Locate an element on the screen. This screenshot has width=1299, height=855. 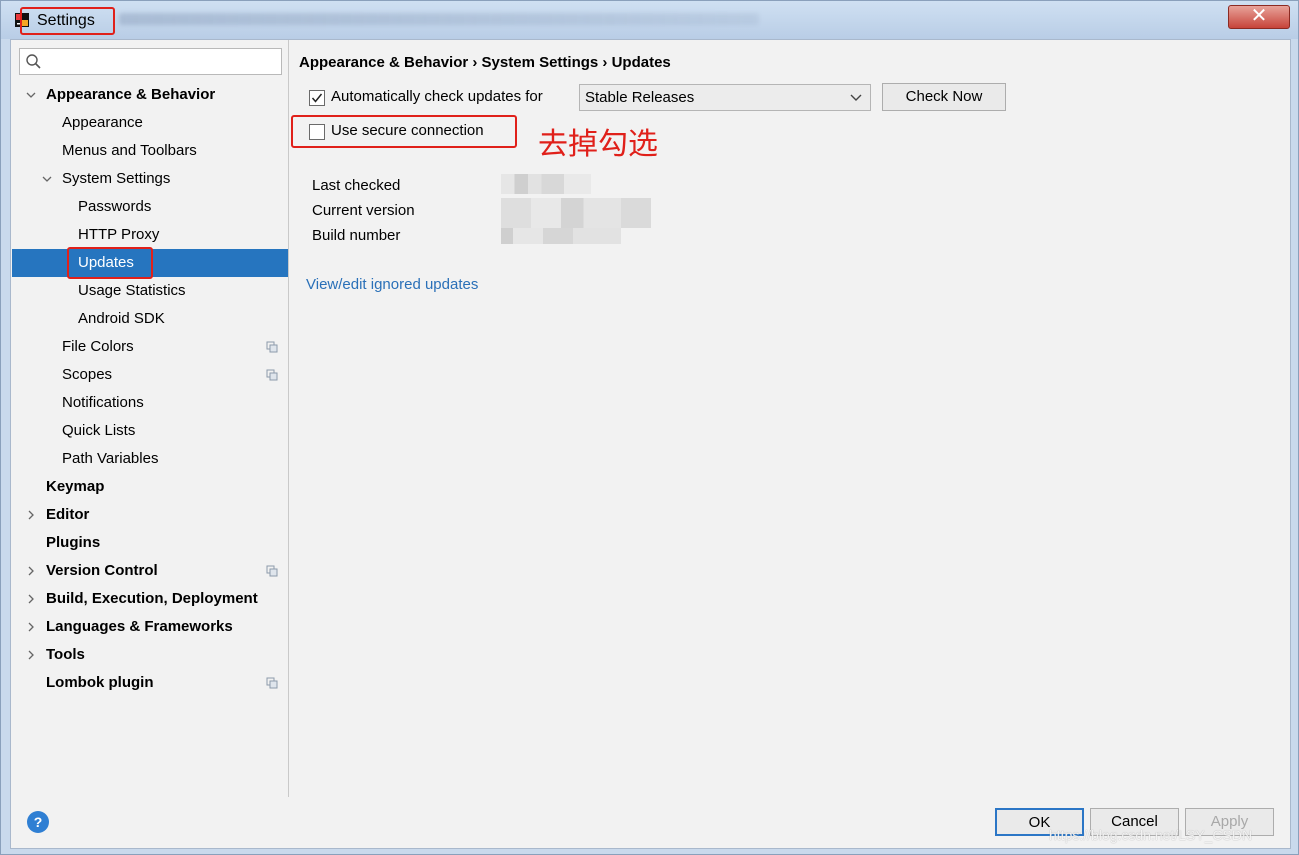
sidebar-item-label: Plugins is located at coordinates (73, 542).